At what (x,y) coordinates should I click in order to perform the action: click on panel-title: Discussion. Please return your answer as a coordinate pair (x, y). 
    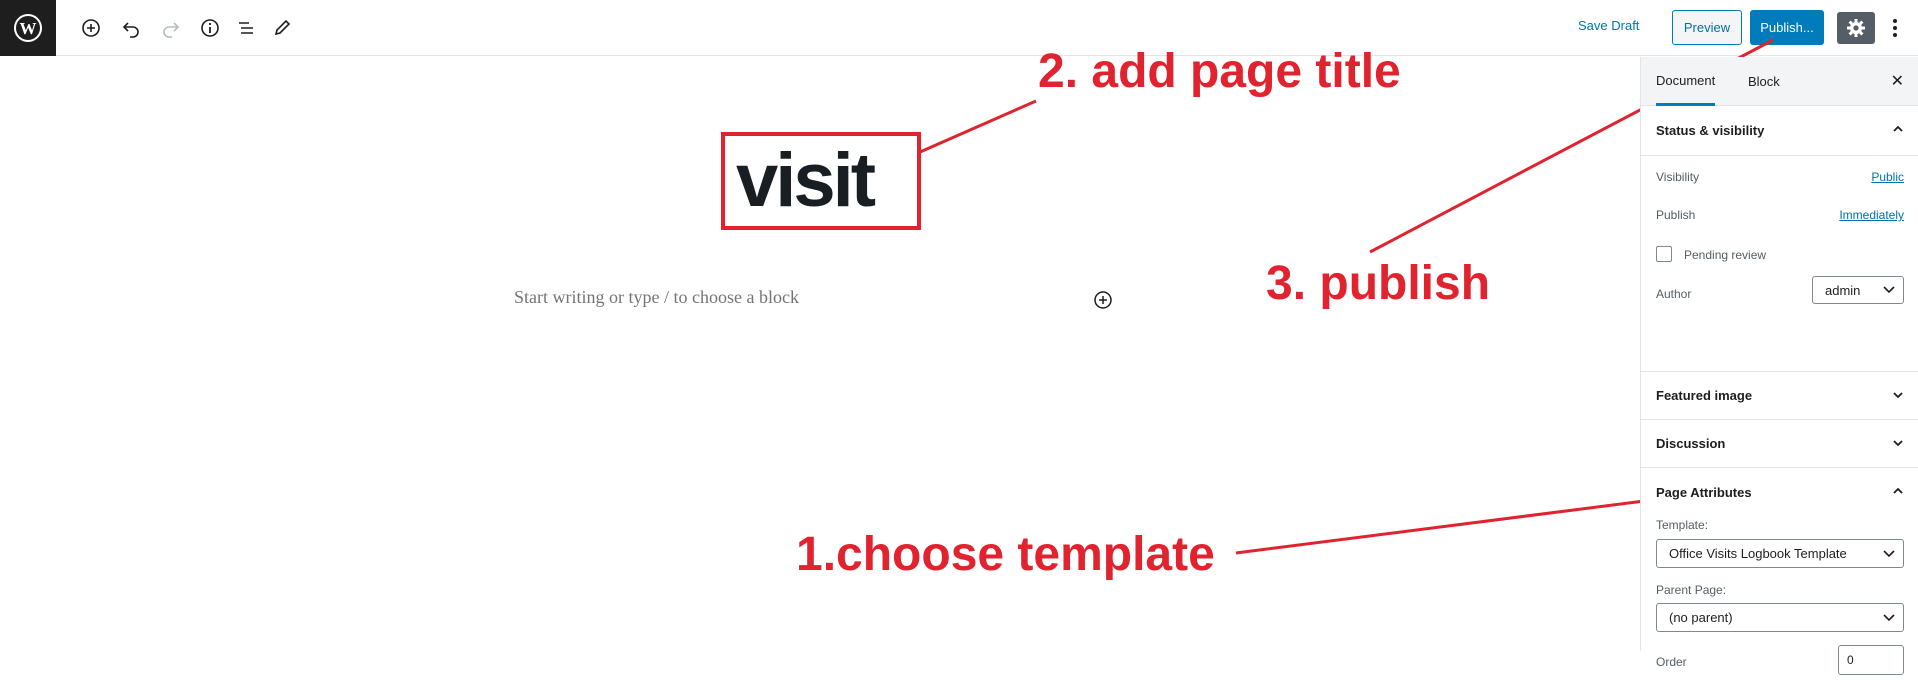
    Looking at the image, I should click on (1691, 443).